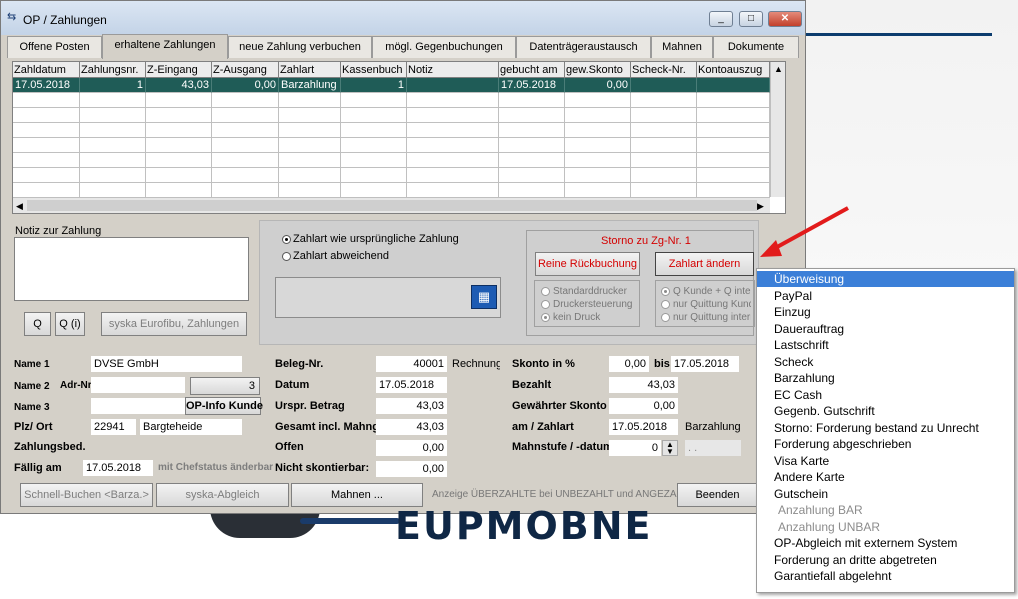  Describe the element at coordinates (484, 297) in the screenshot. I see `calculator-icon: ▦` at that location.